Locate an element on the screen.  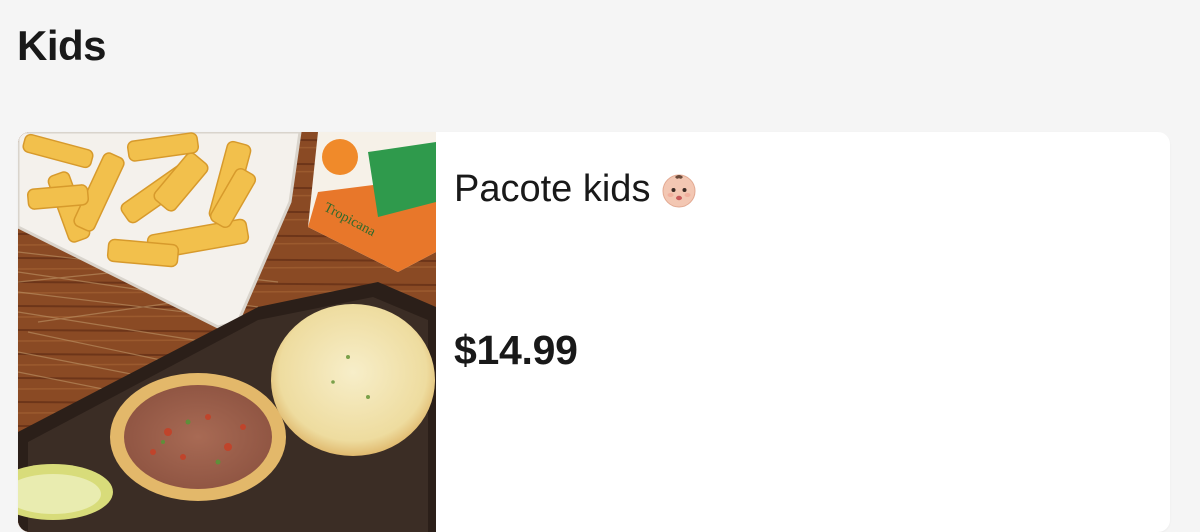
menu-item-price: $14.99 is located at coordinates (516, 350).